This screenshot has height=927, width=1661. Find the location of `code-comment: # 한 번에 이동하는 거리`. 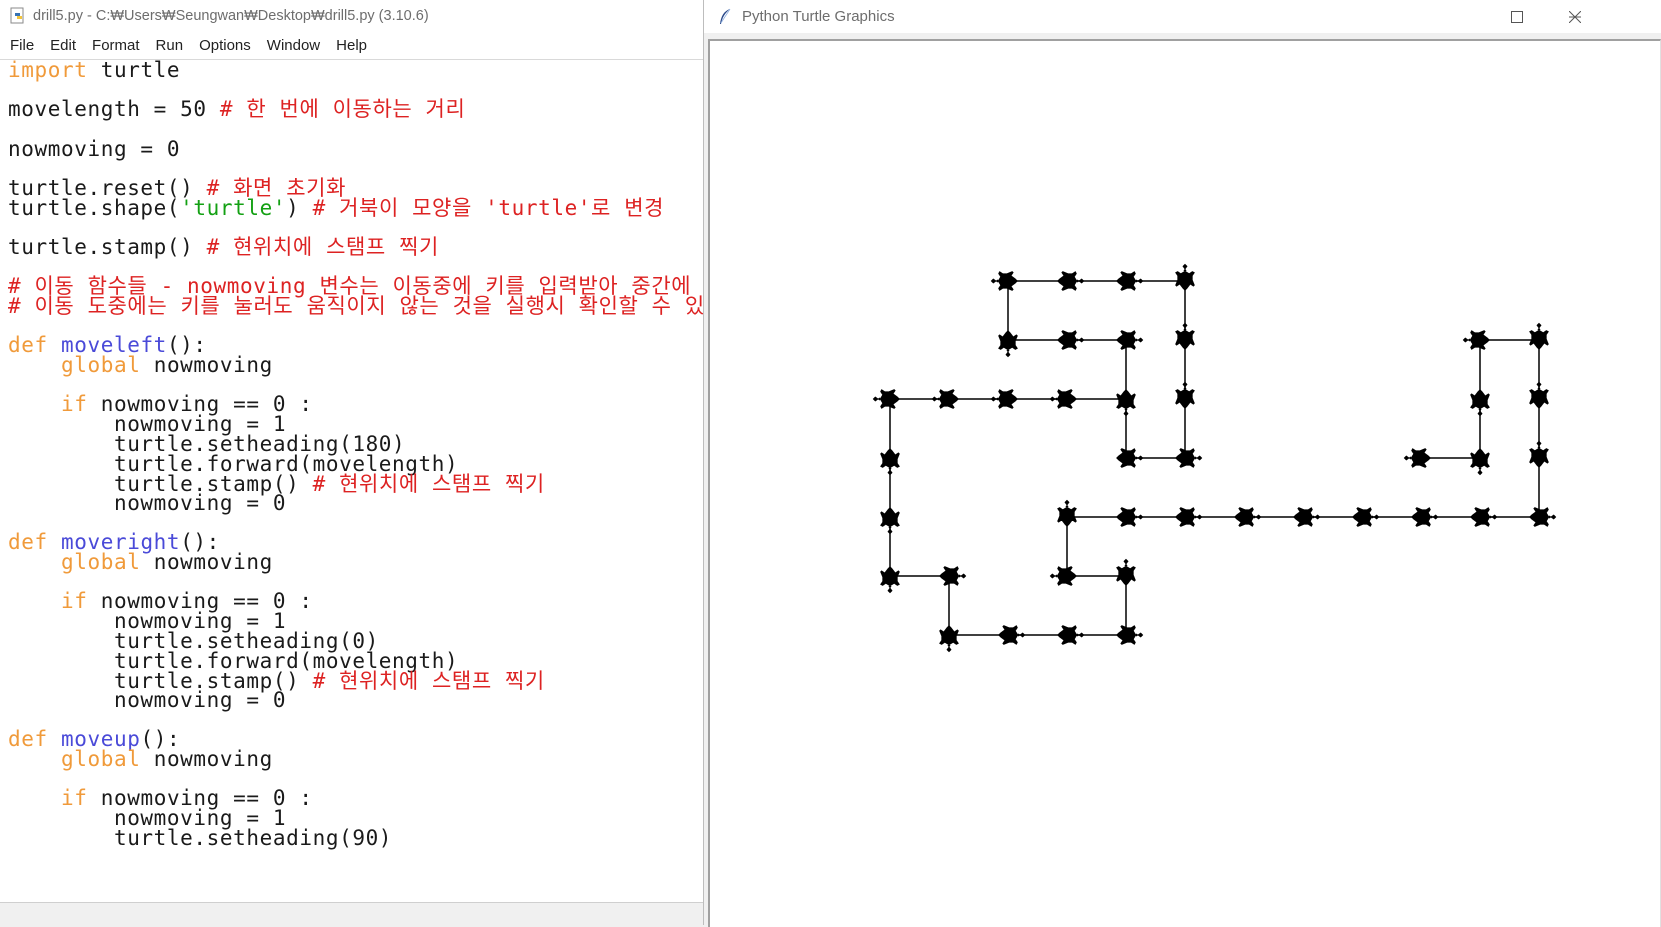

code-comment: # 한 번에 이동하는 거리 is located at coordinates (342, 109).